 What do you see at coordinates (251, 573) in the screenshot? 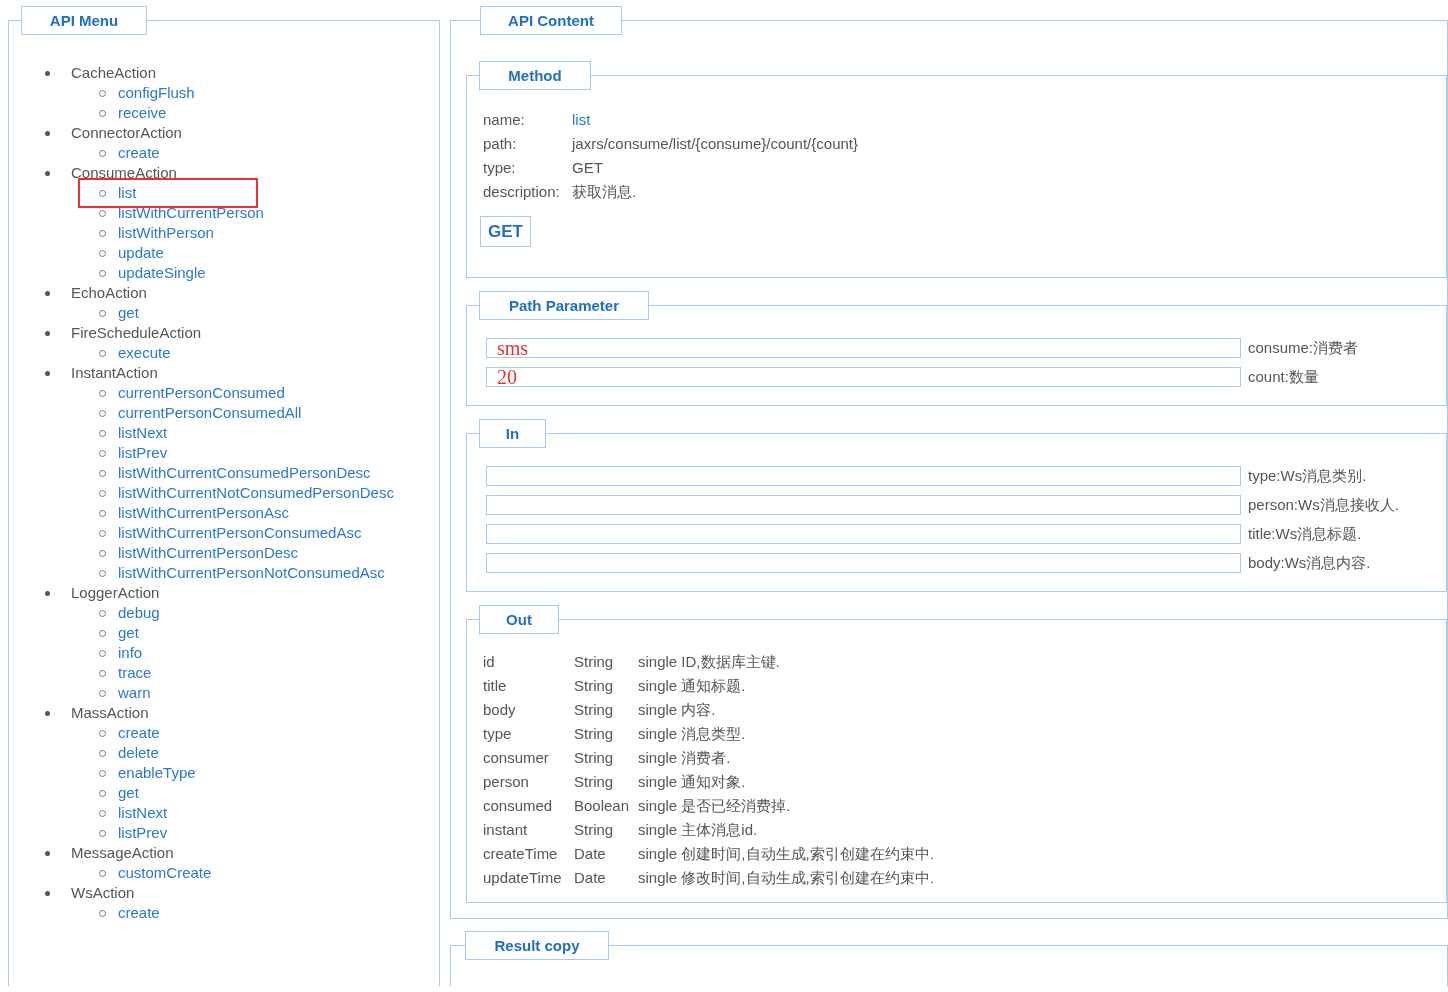
I see `menu-link: listWithCurrentPersonNotConsumedAsc` at bounding box center [251, 573].